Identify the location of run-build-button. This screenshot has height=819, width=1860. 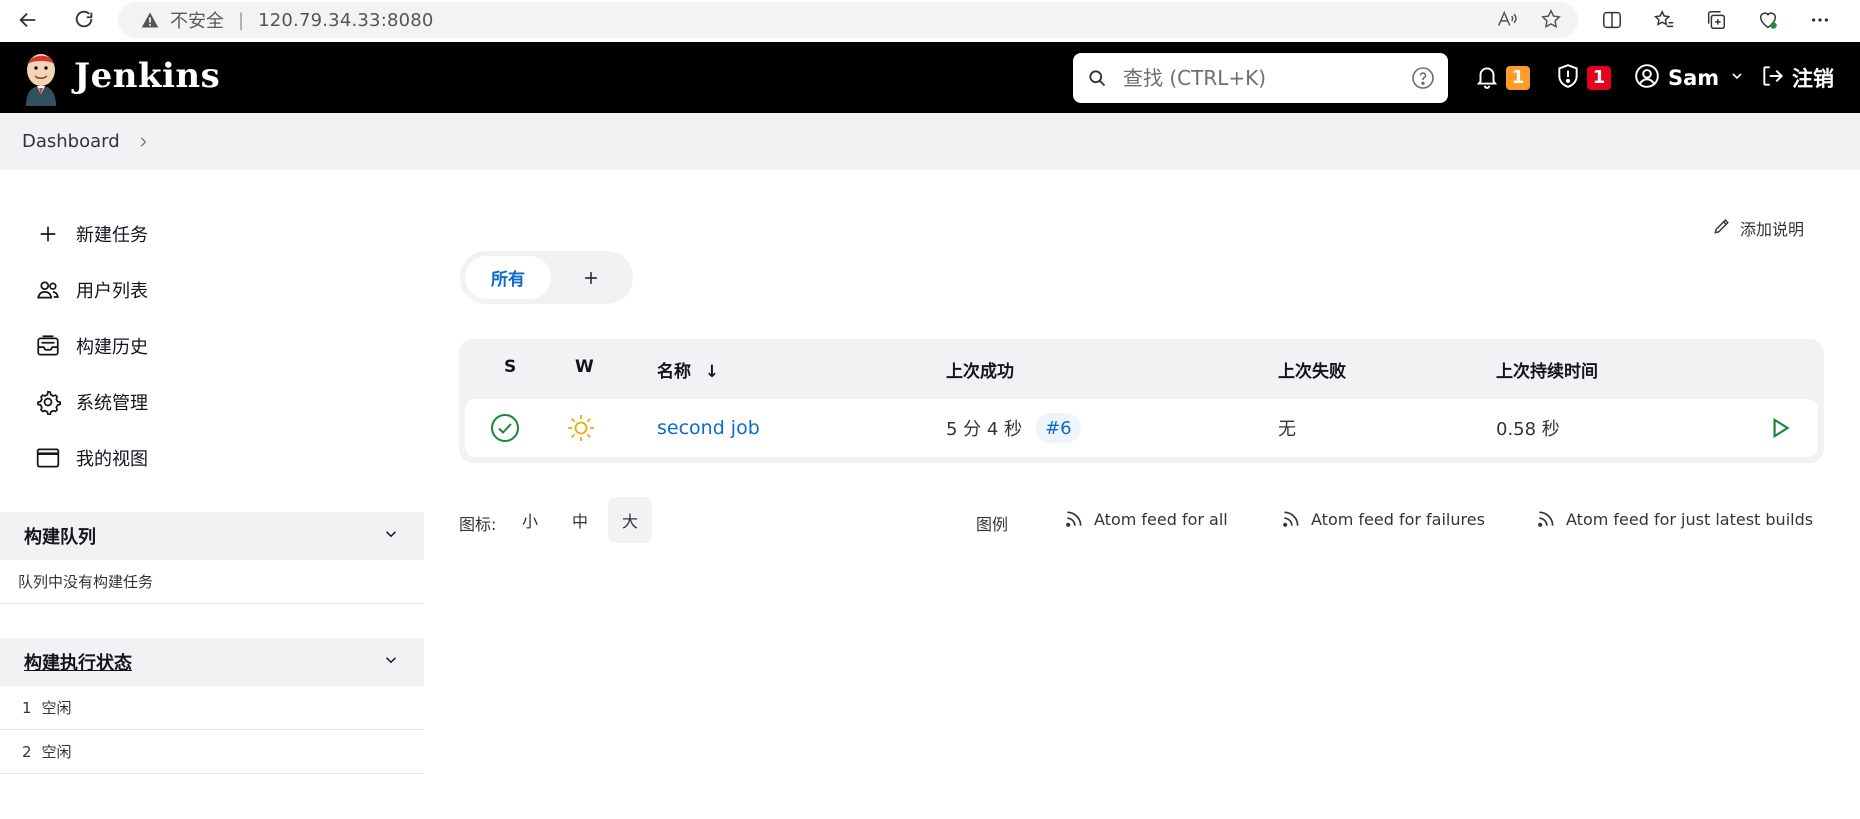
(1780, 428).